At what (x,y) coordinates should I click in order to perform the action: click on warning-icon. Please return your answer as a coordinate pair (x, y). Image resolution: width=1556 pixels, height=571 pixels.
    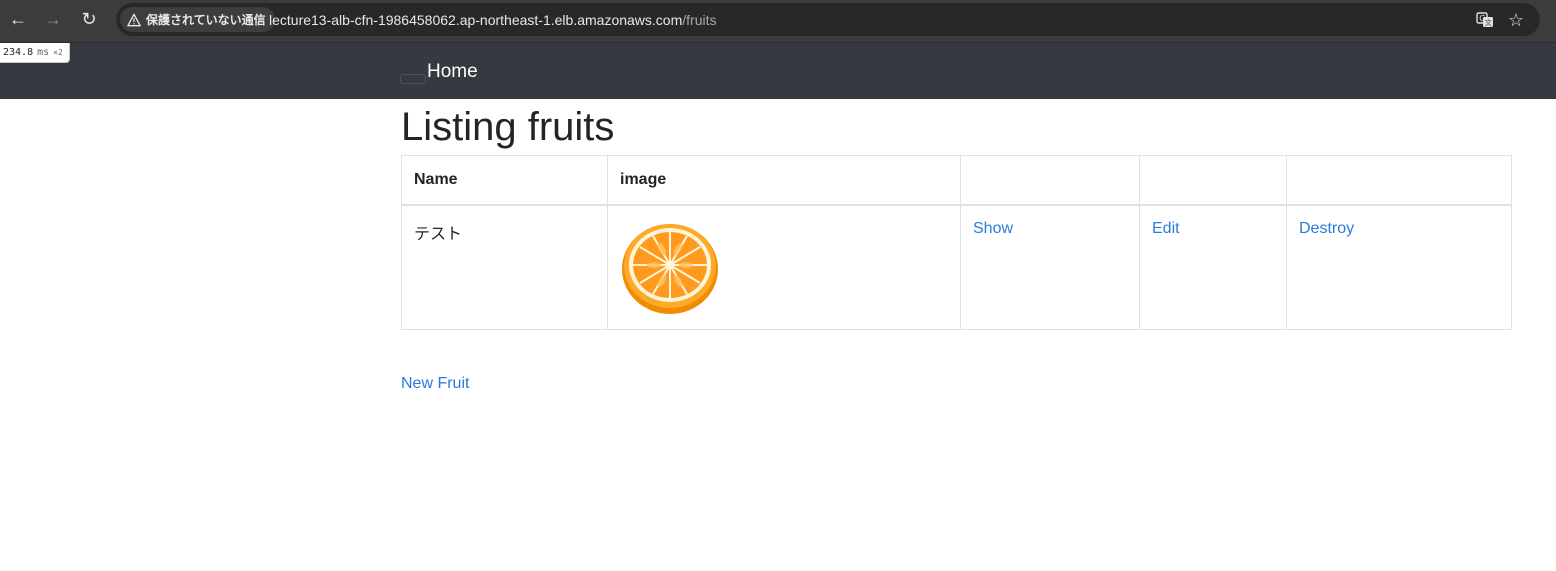
    Looking at the image, I should click on (134, 19).